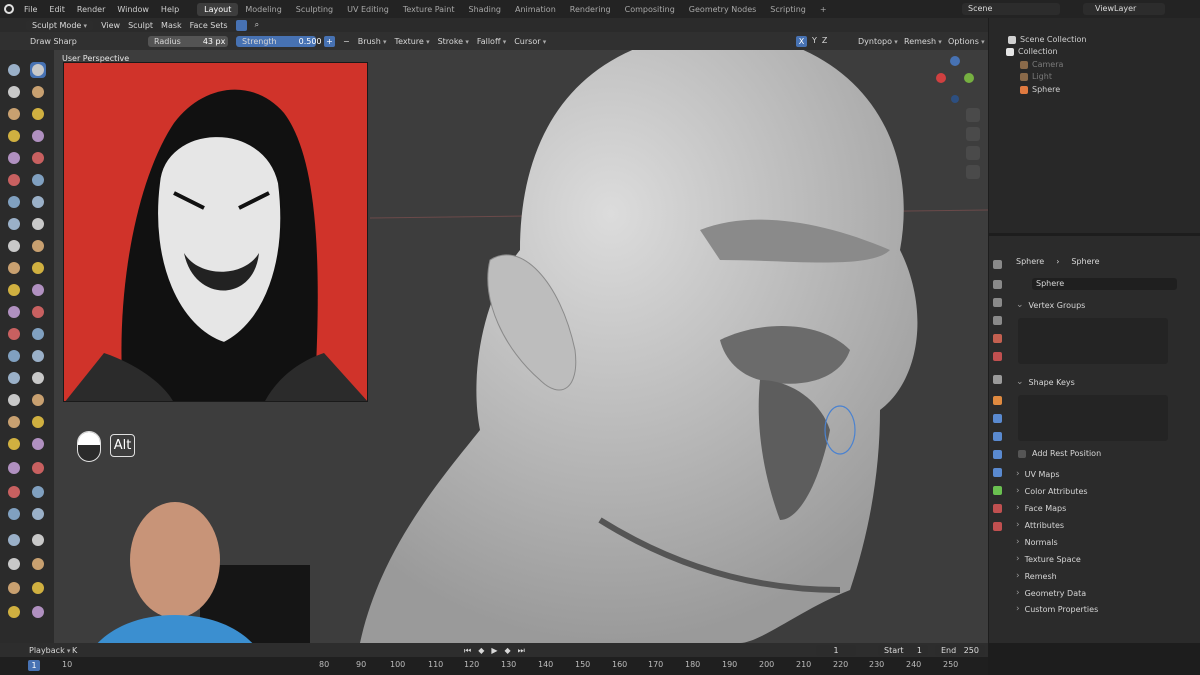 The height and width of the screenshot is (675, 1200). Describe the element at coordinates (329, 41) in the screenshot. I see `direction-add-button: +` at that location.